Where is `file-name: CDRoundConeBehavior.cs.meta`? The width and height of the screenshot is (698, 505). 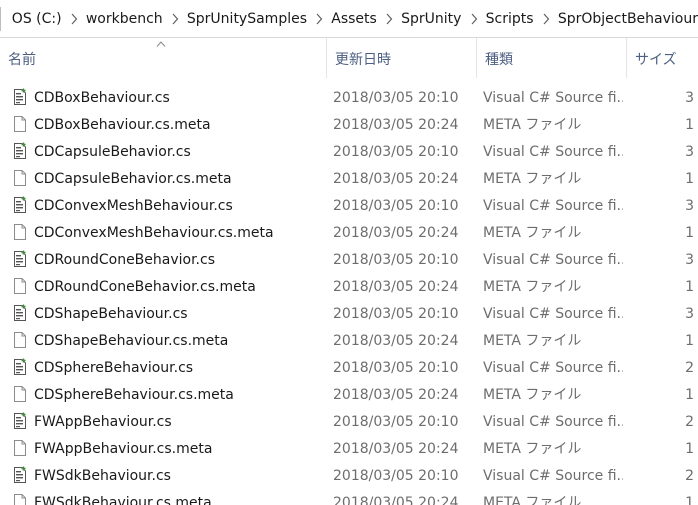
file-name: CDRoundConeBehavior.cs.meta is located at coordinates (145, 287).